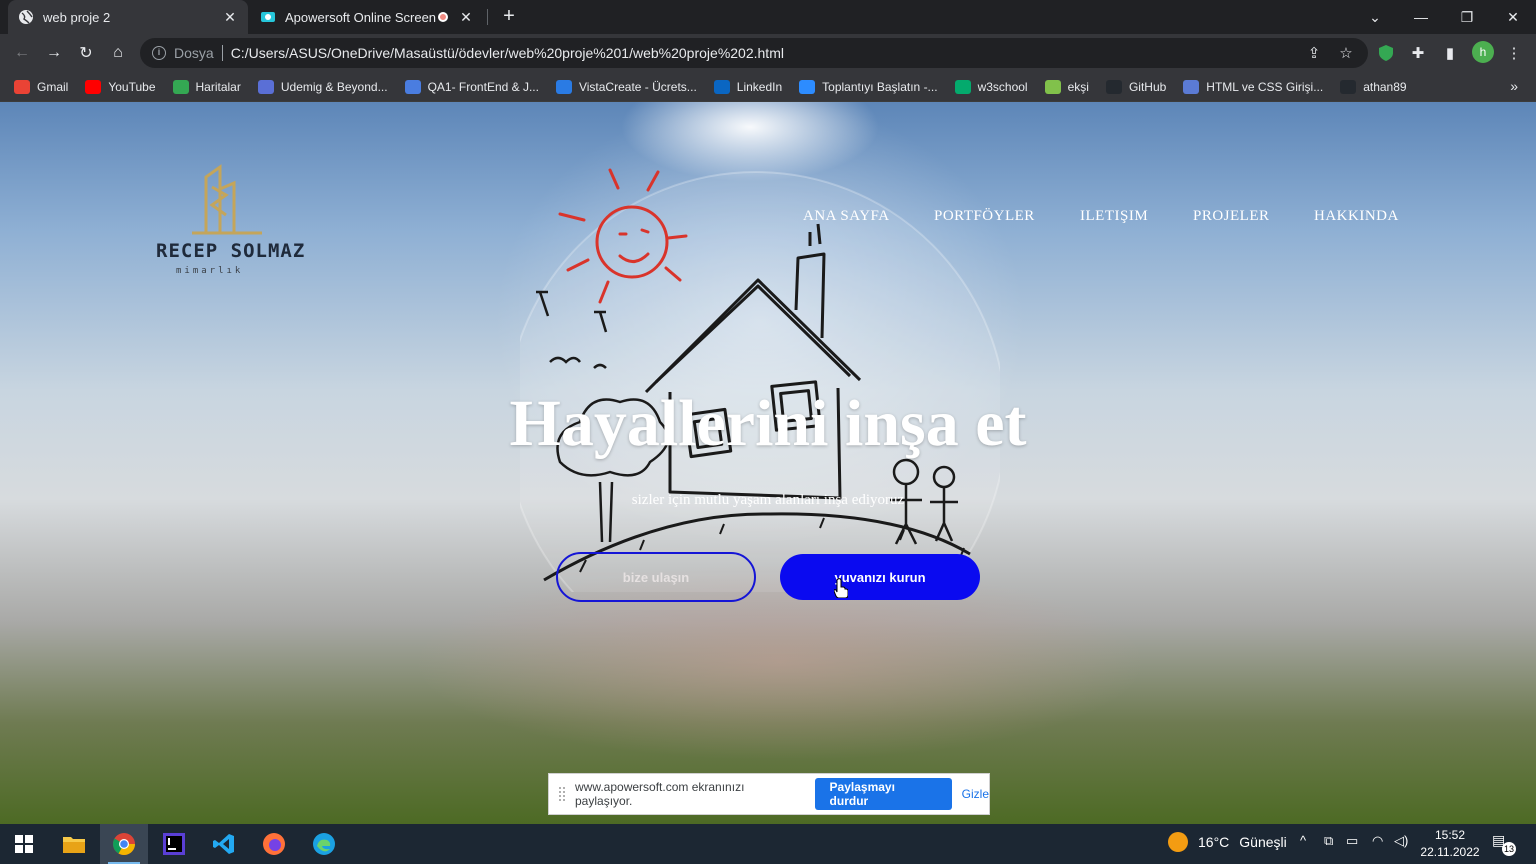 This screenshot has width=1536, height=864. What do you see at coordinates (128, 17) in the screenshot?
I see `tab-web-proje-2: web proje 2 ✕` at bounding box center [128, 17].